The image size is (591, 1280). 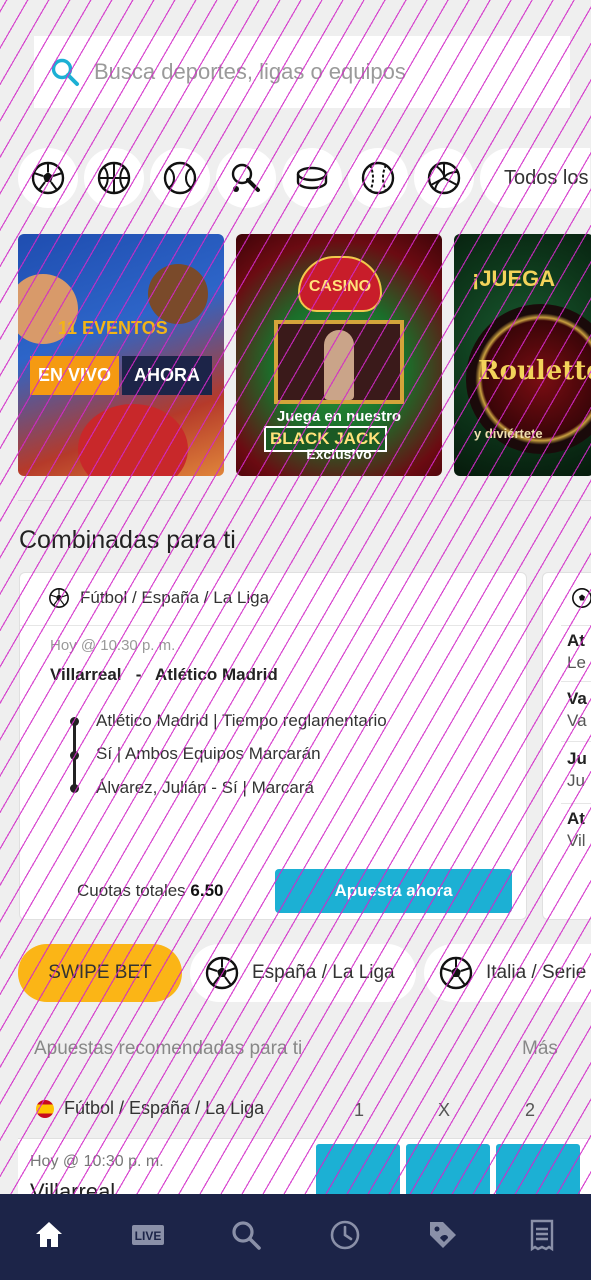 I want to click on total-odds-value: 6.50, so click(x=207, y=890).